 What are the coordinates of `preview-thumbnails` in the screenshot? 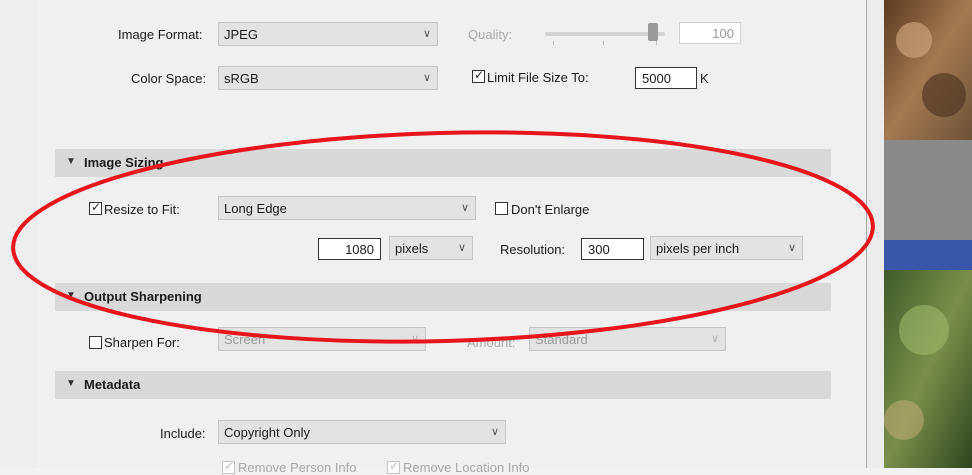 It's located at (928, 234).